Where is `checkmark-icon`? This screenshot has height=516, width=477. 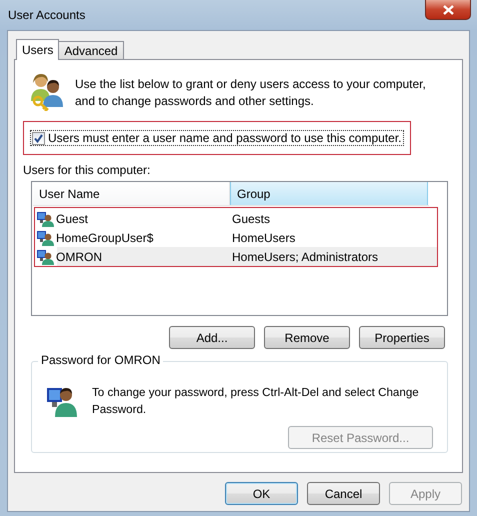
checkmark-icon is located at coordinates (38, 138).